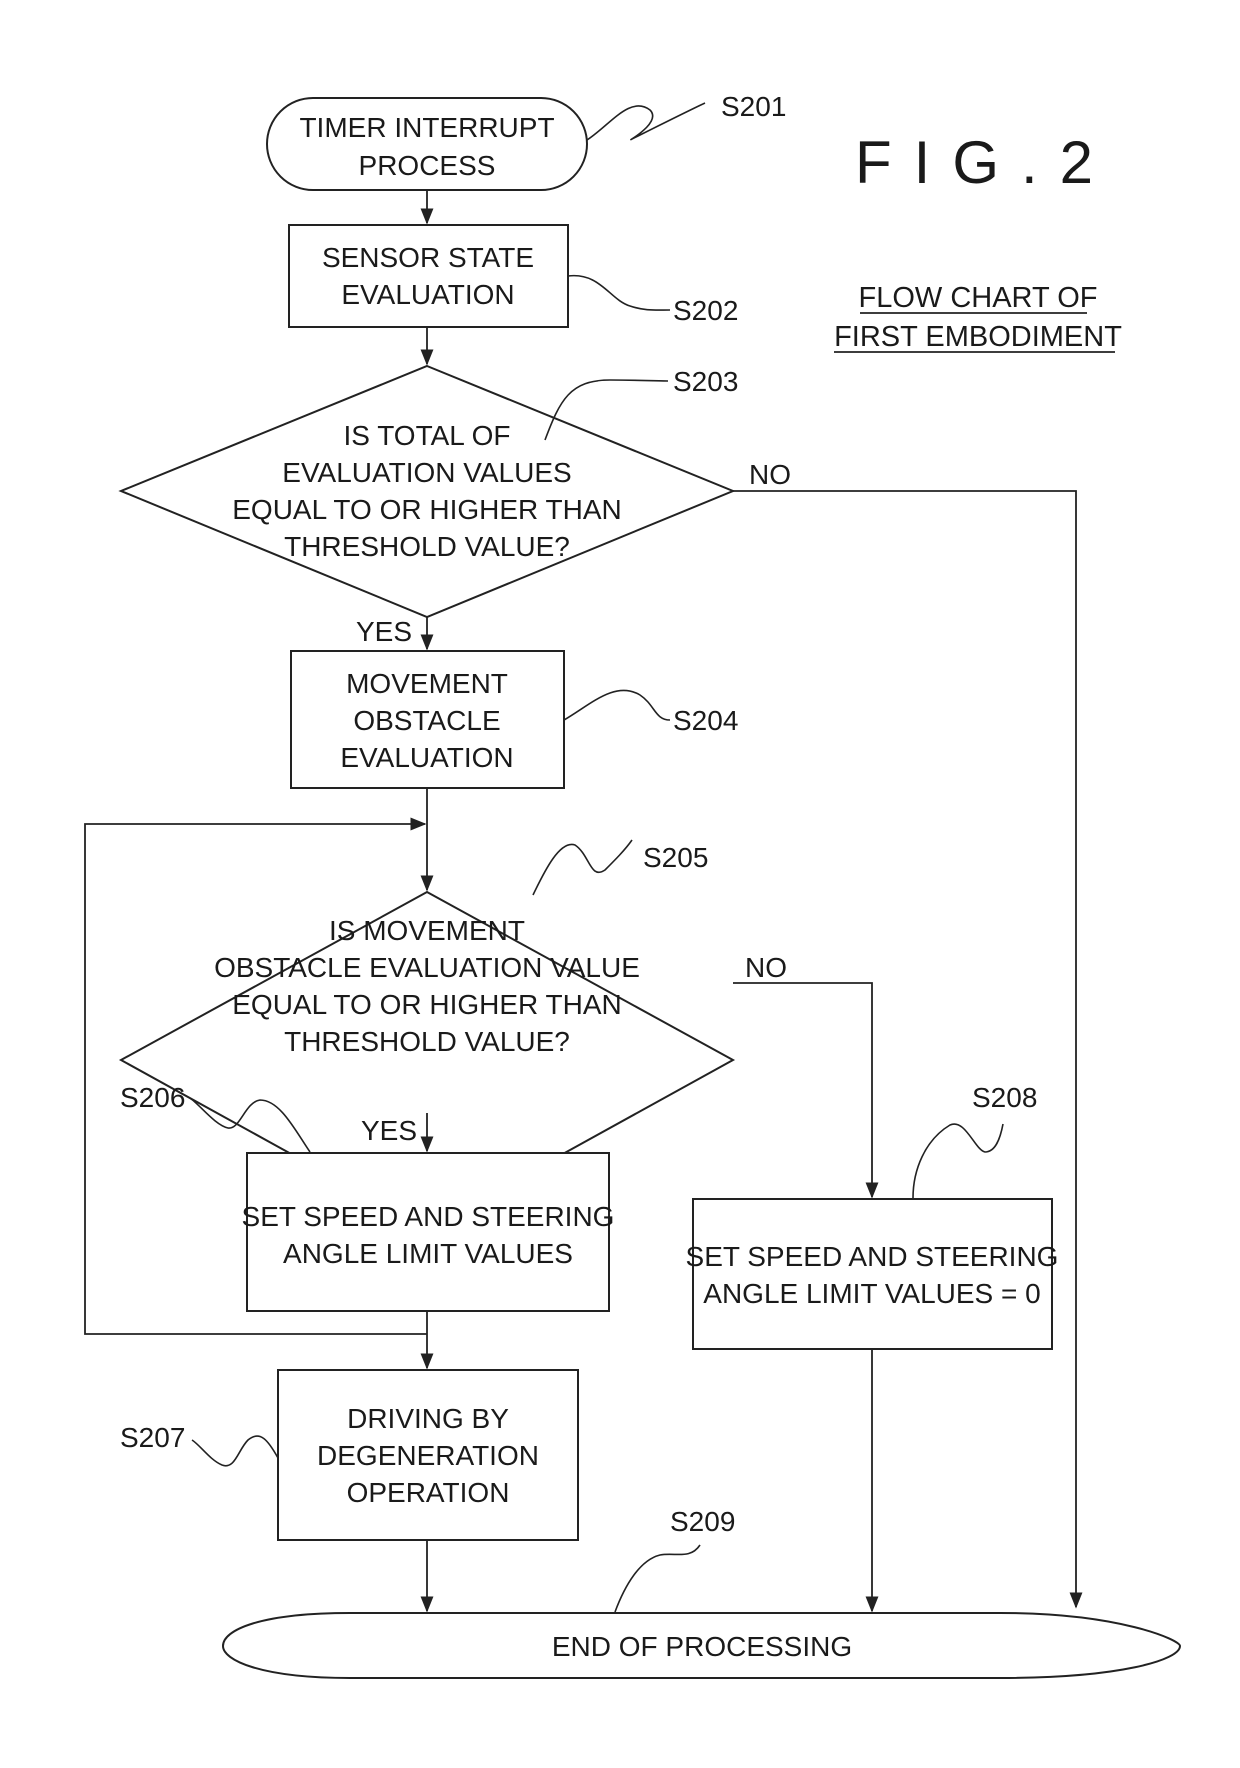  Describe the element at coordinates (872, 1256) in the screenshot. I see `s208-line-1: SET SPEED AND STEERING` at that location.